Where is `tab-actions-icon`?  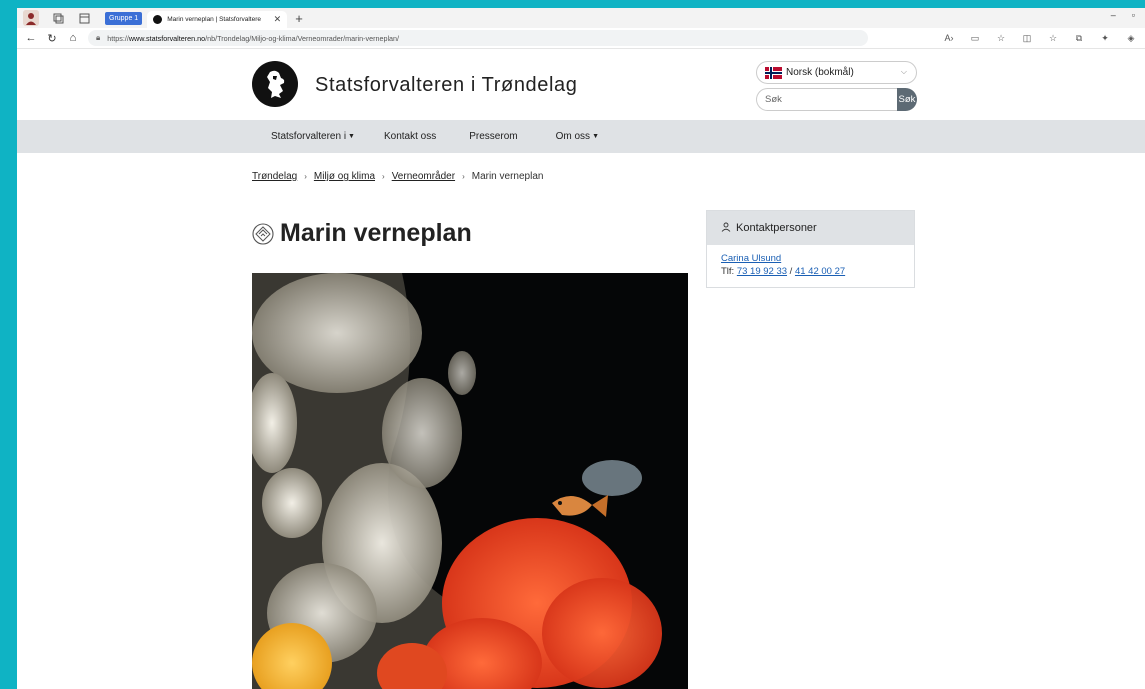
tab-actions-icon is located at coordinates (84, 18).